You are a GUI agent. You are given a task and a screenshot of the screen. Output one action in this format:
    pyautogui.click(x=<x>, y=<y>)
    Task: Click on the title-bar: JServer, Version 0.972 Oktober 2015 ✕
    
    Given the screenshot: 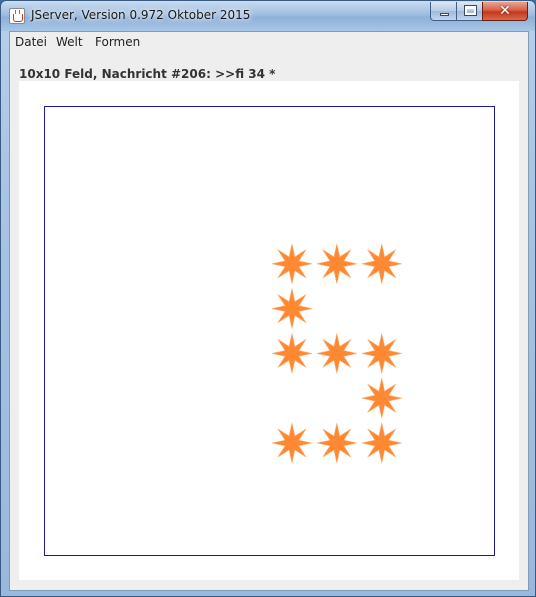 What is the action you would take?
    pyautogui.click(x=268, y=16)
    